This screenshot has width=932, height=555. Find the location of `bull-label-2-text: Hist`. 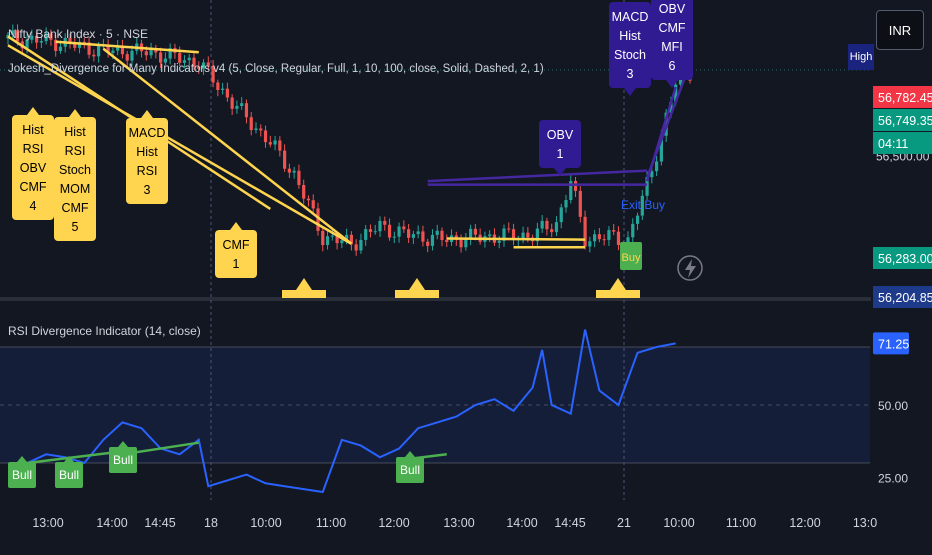

bull-label-2-text: Hist is located at coordinates (75, 132).